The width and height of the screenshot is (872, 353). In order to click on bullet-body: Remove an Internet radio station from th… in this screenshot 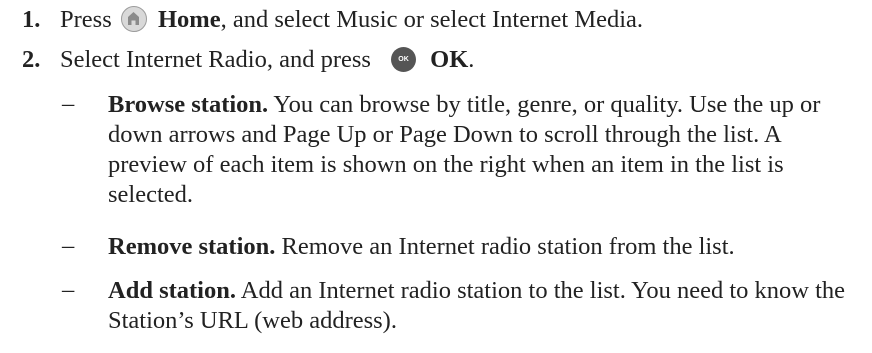, I will do `click(505, 246)`.